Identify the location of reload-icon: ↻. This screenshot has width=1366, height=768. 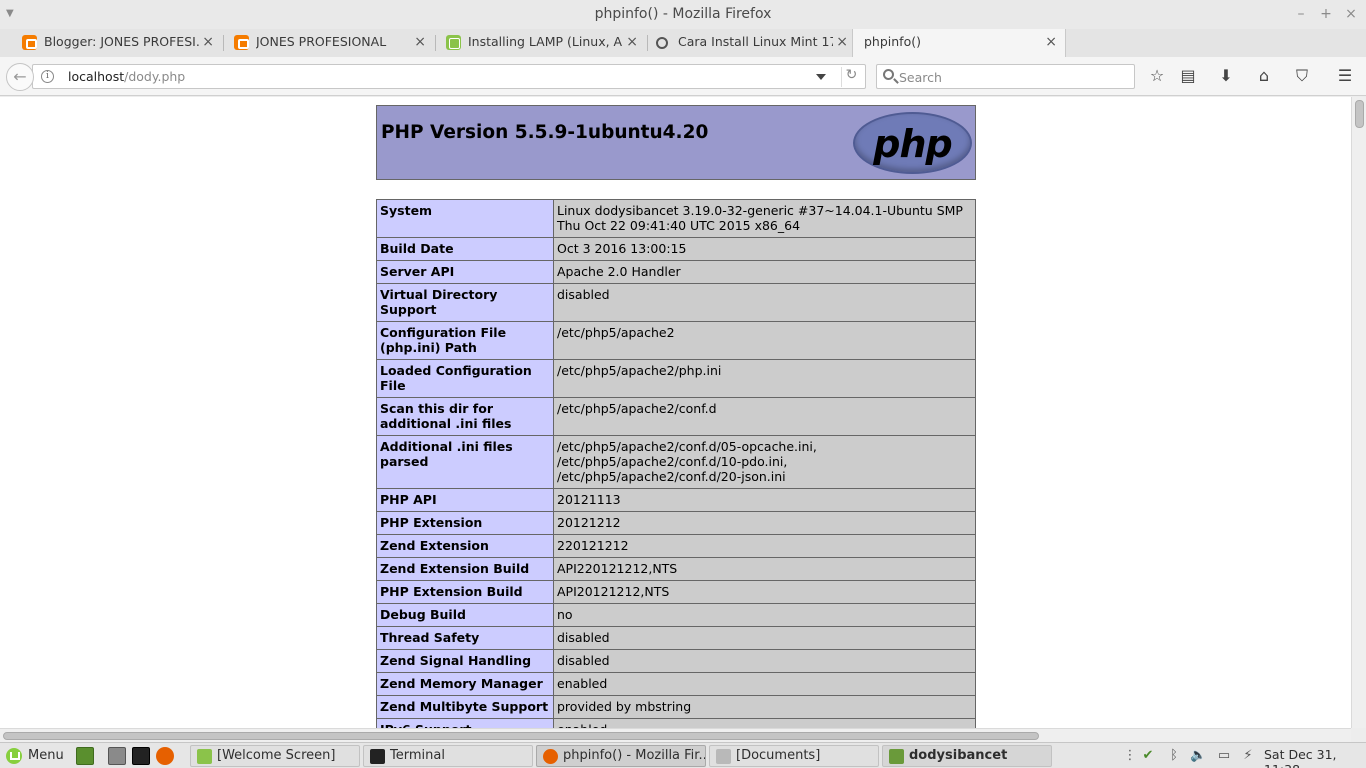
(851, 77).